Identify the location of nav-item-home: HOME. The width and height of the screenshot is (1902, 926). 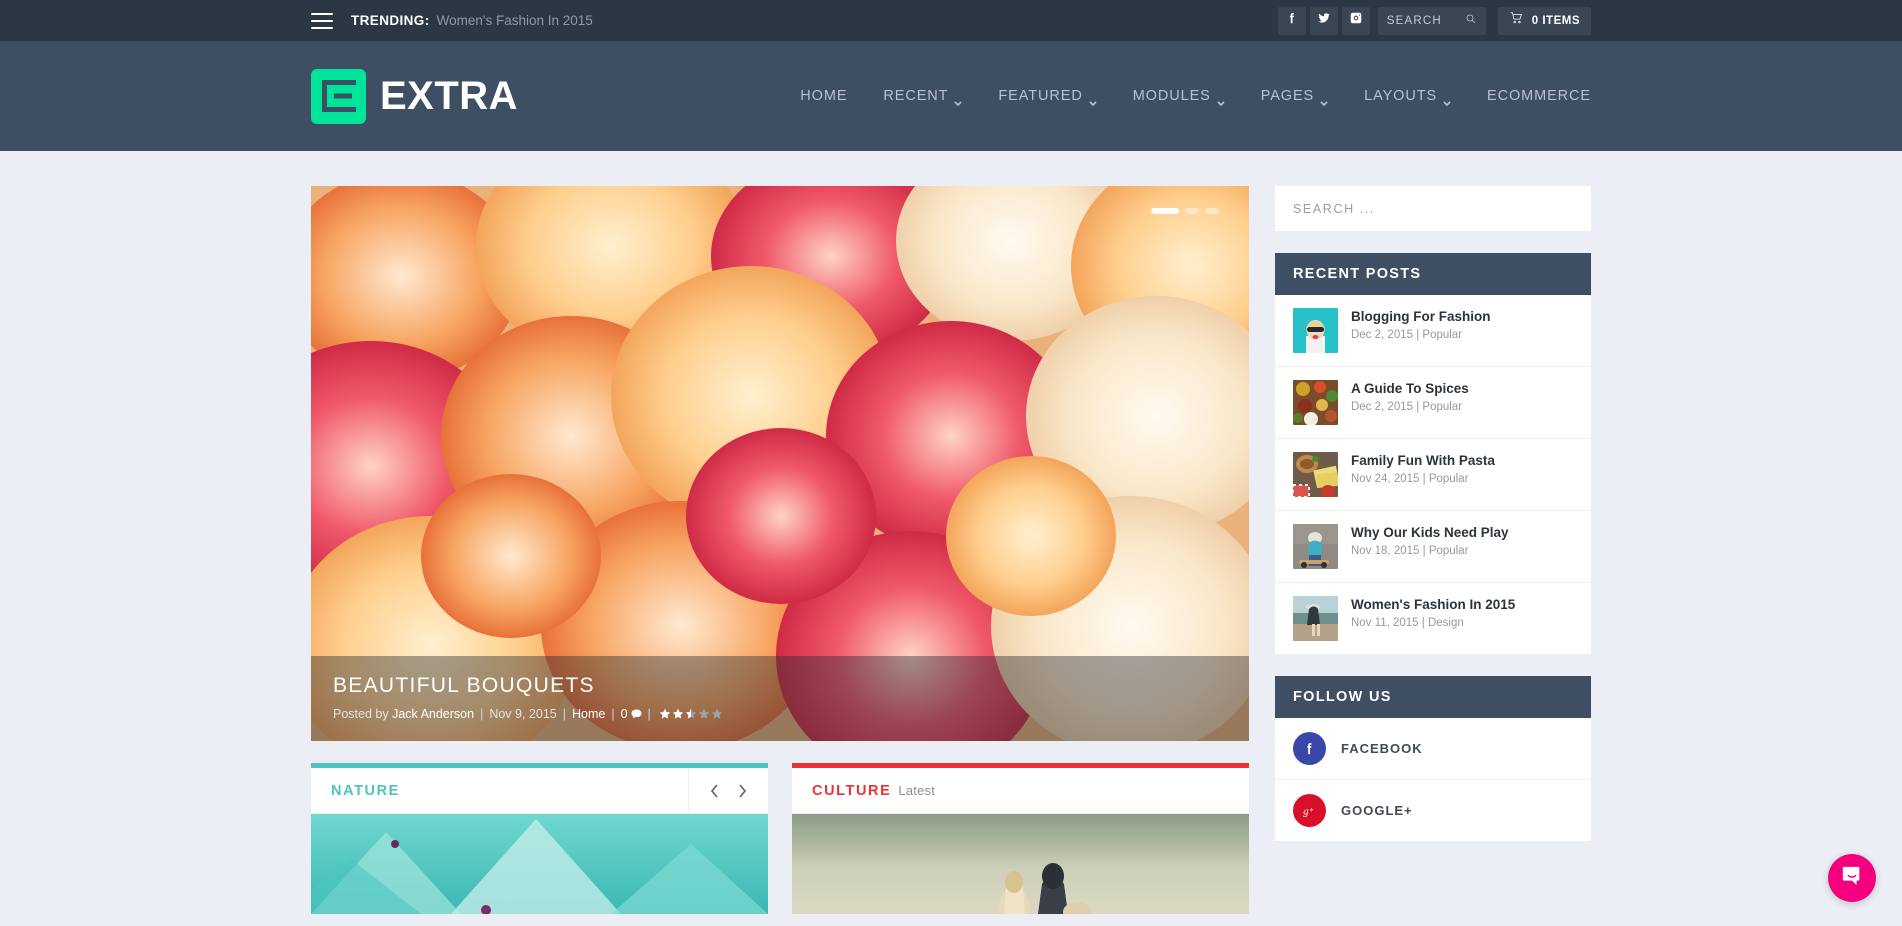
(823, 96).